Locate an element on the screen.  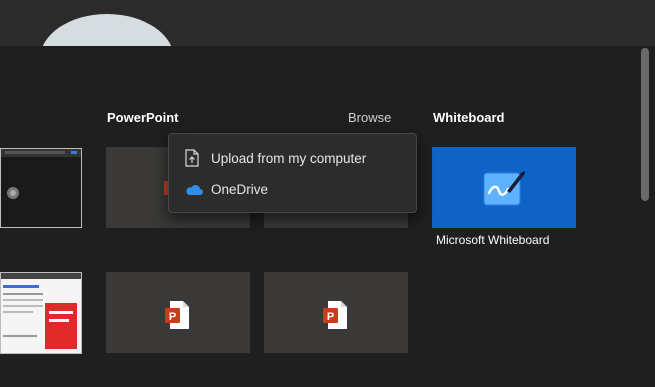
microsoft-whiteboard-tile is located at coordinates (504, 187).